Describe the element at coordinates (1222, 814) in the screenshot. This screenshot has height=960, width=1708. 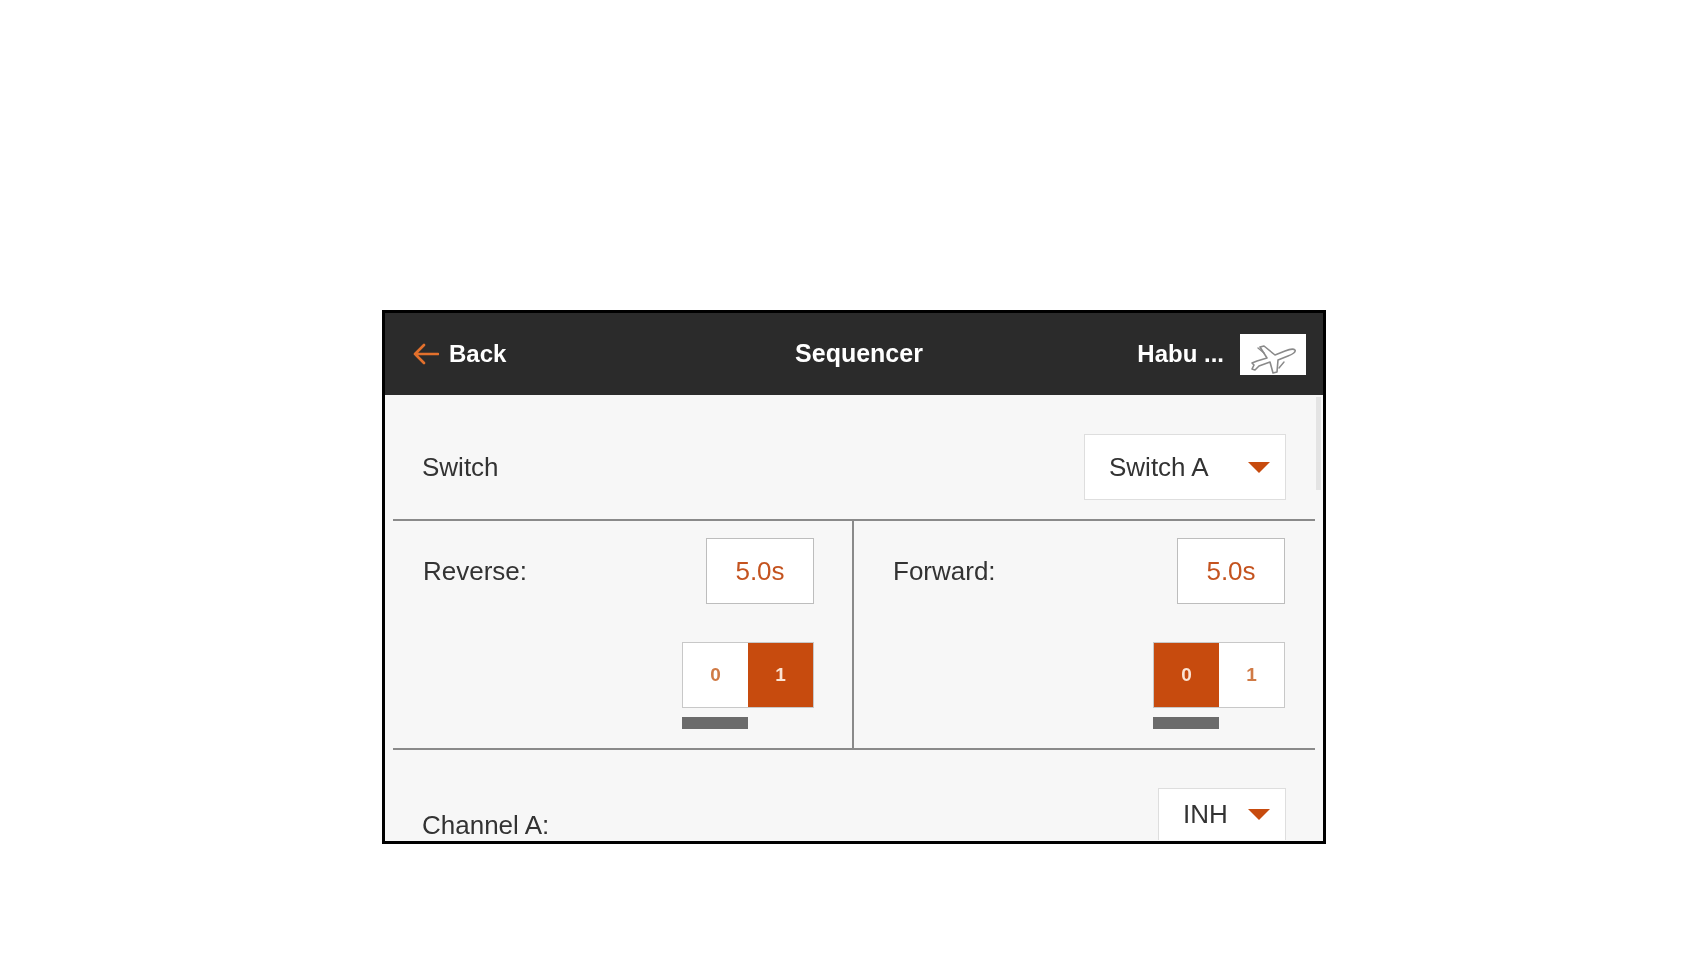
I see `channel-dropdown: INH` at that location.